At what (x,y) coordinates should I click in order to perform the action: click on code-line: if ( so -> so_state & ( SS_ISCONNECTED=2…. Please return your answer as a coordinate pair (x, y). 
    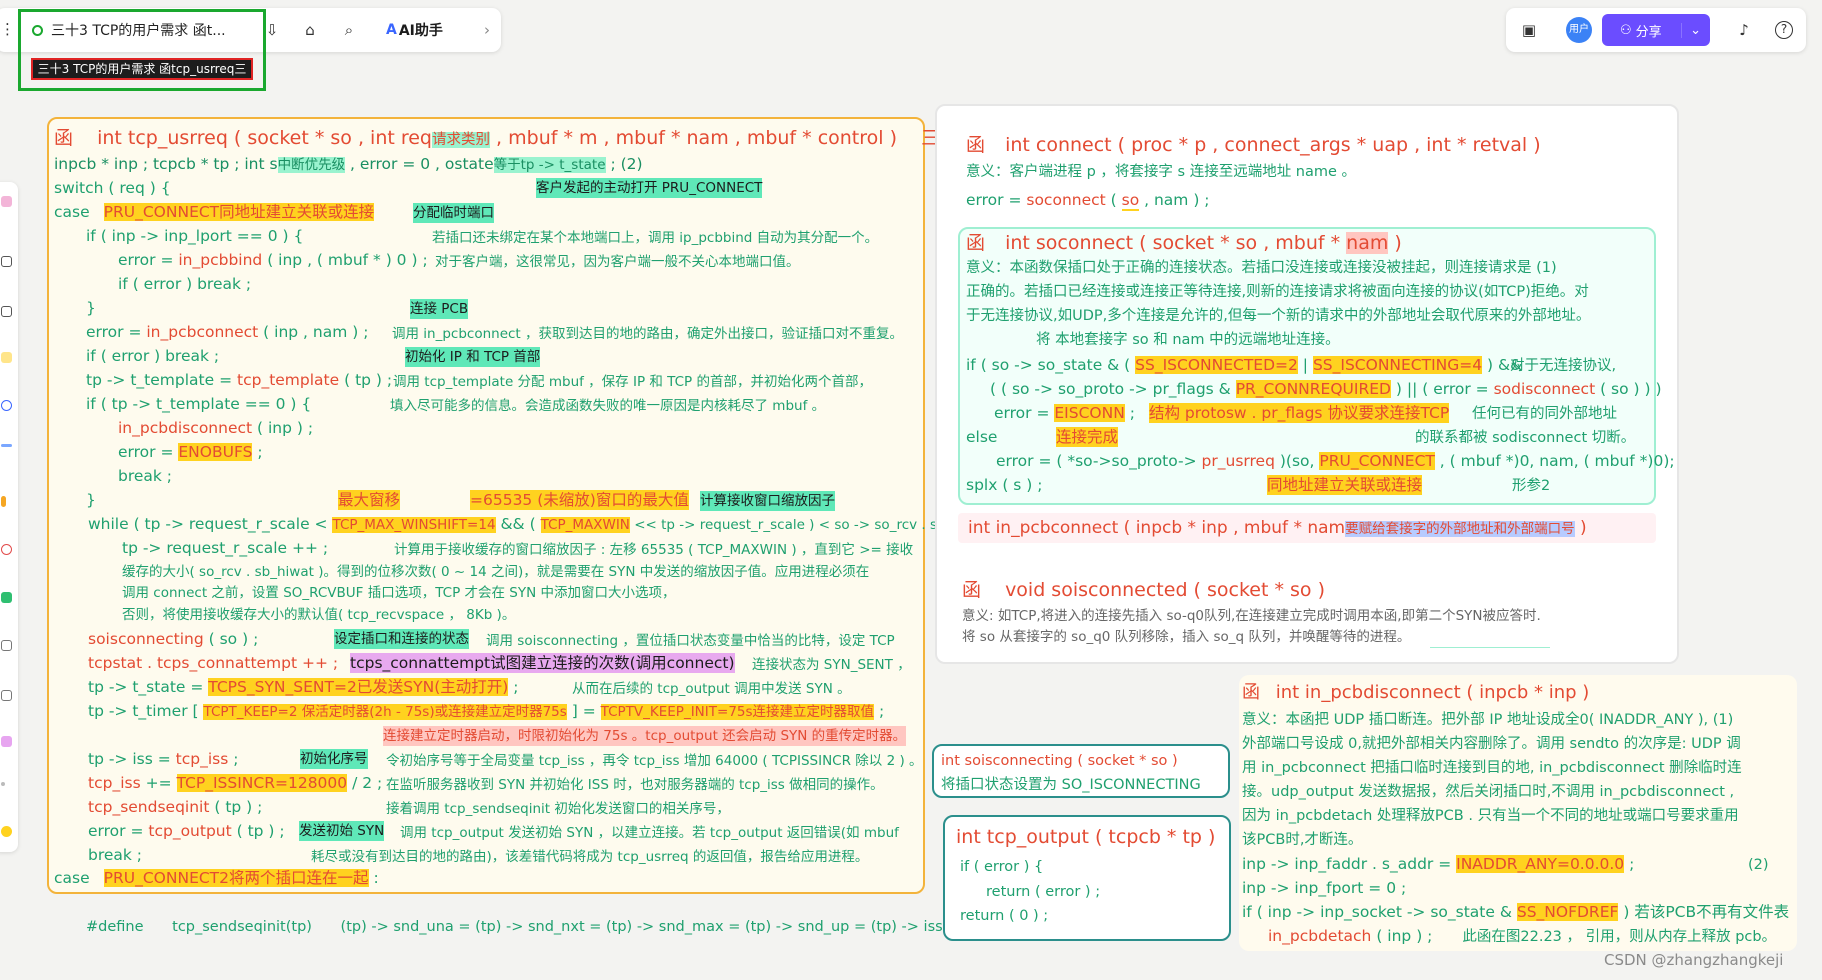
    Looking at the image, I should click on (1244, 365).